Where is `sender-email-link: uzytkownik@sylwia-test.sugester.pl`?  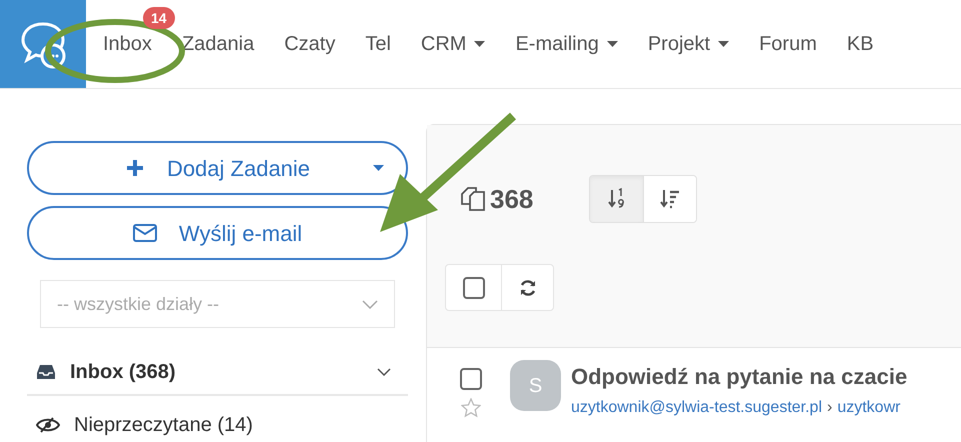
sender-email-link: uzytkownik@sylwia-test.sugester.pl is located at coordinates (696, 408).